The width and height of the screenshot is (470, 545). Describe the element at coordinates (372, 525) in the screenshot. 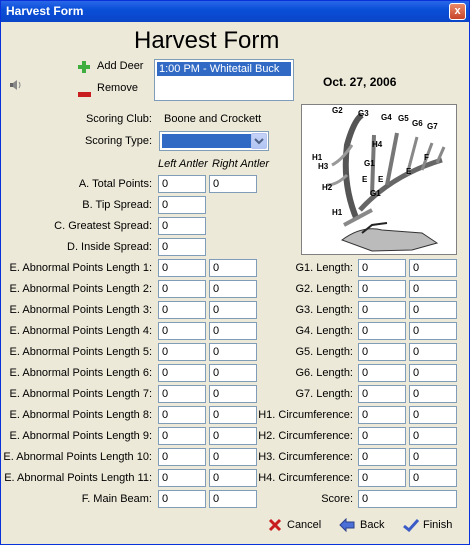

I see `back-label: Back` at that location.